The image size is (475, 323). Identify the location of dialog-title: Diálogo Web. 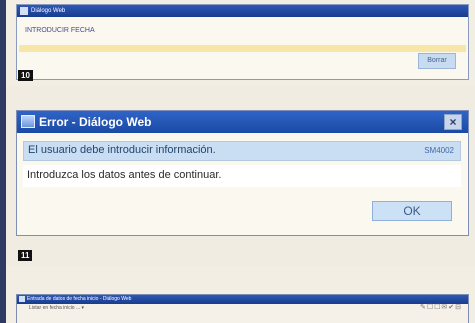
(48, 11).